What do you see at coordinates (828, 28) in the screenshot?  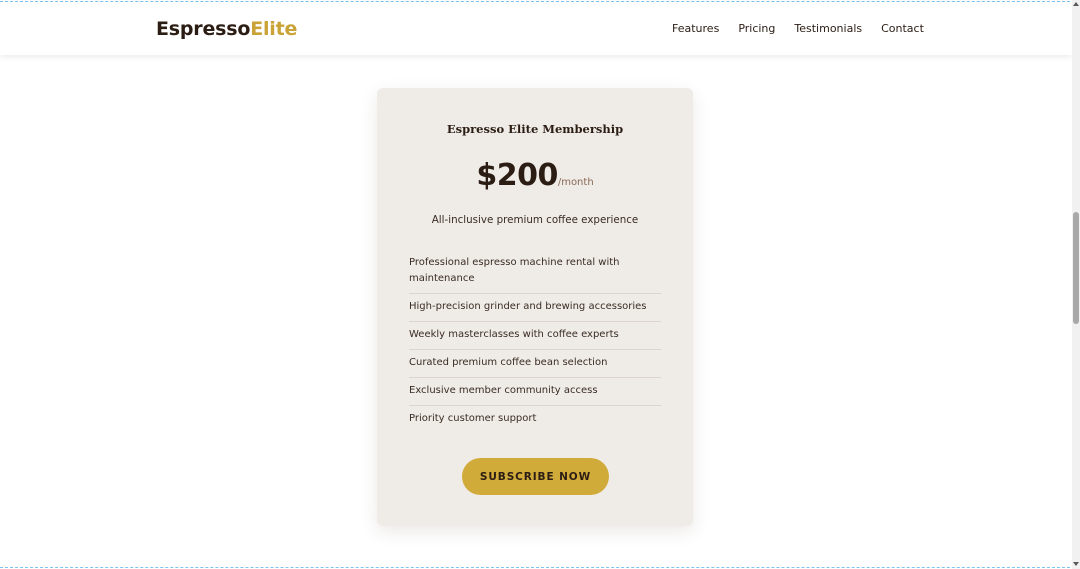 I see `nav-link-testimonials: Testimonials` at bounding box center [828, 28].